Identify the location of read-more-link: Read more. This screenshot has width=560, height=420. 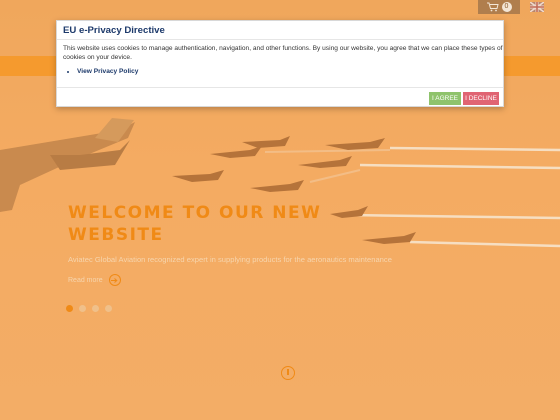
(94, 280).